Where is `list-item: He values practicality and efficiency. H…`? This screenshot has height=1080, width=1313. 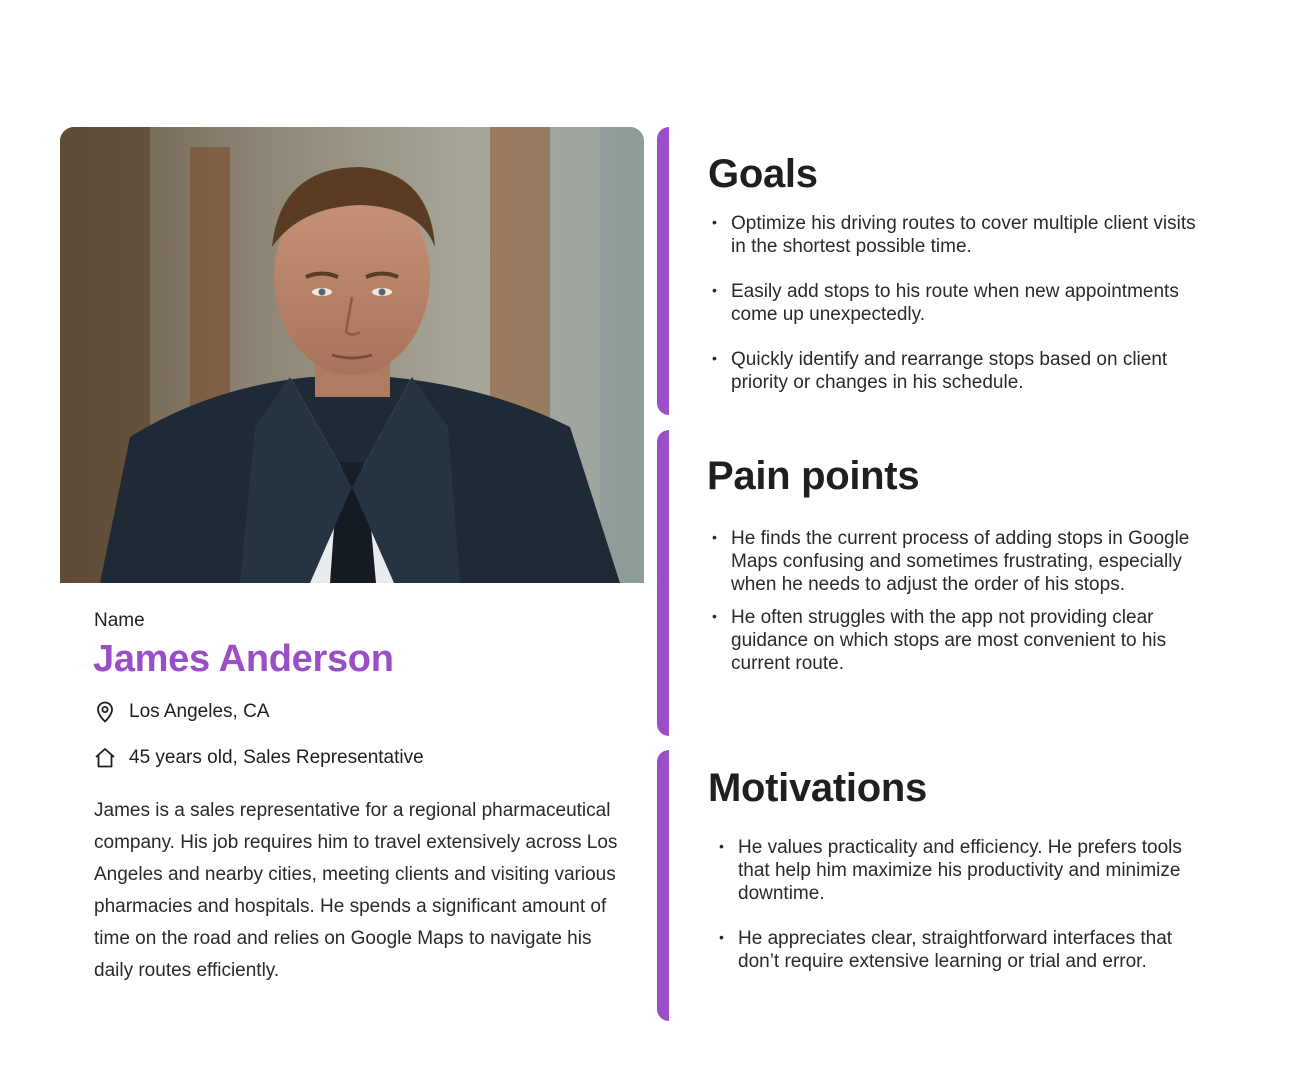 list-item: He values practicality and efficiency. H… is located at coordinates (965, 870).